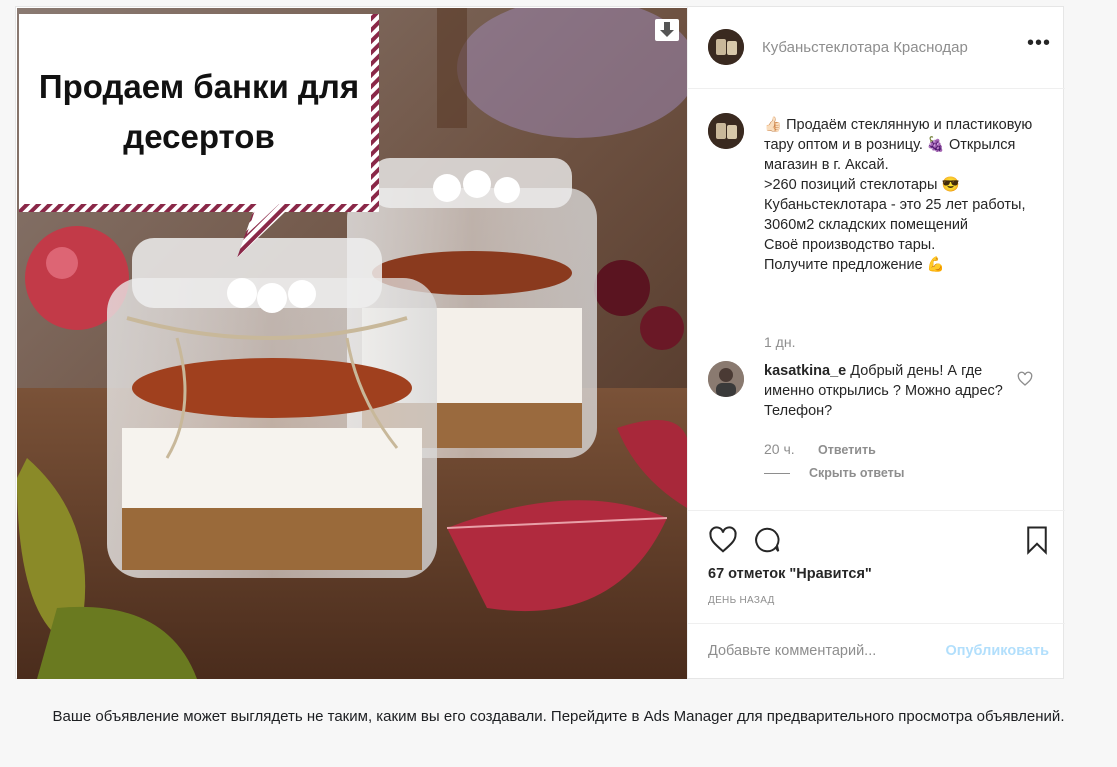 Image resolution: width=1117 pixels, height=767 pixels. Describe the element at coordinates (805, 371) in the screenshot. I see `comment-username: kasatkina_e` at that location.